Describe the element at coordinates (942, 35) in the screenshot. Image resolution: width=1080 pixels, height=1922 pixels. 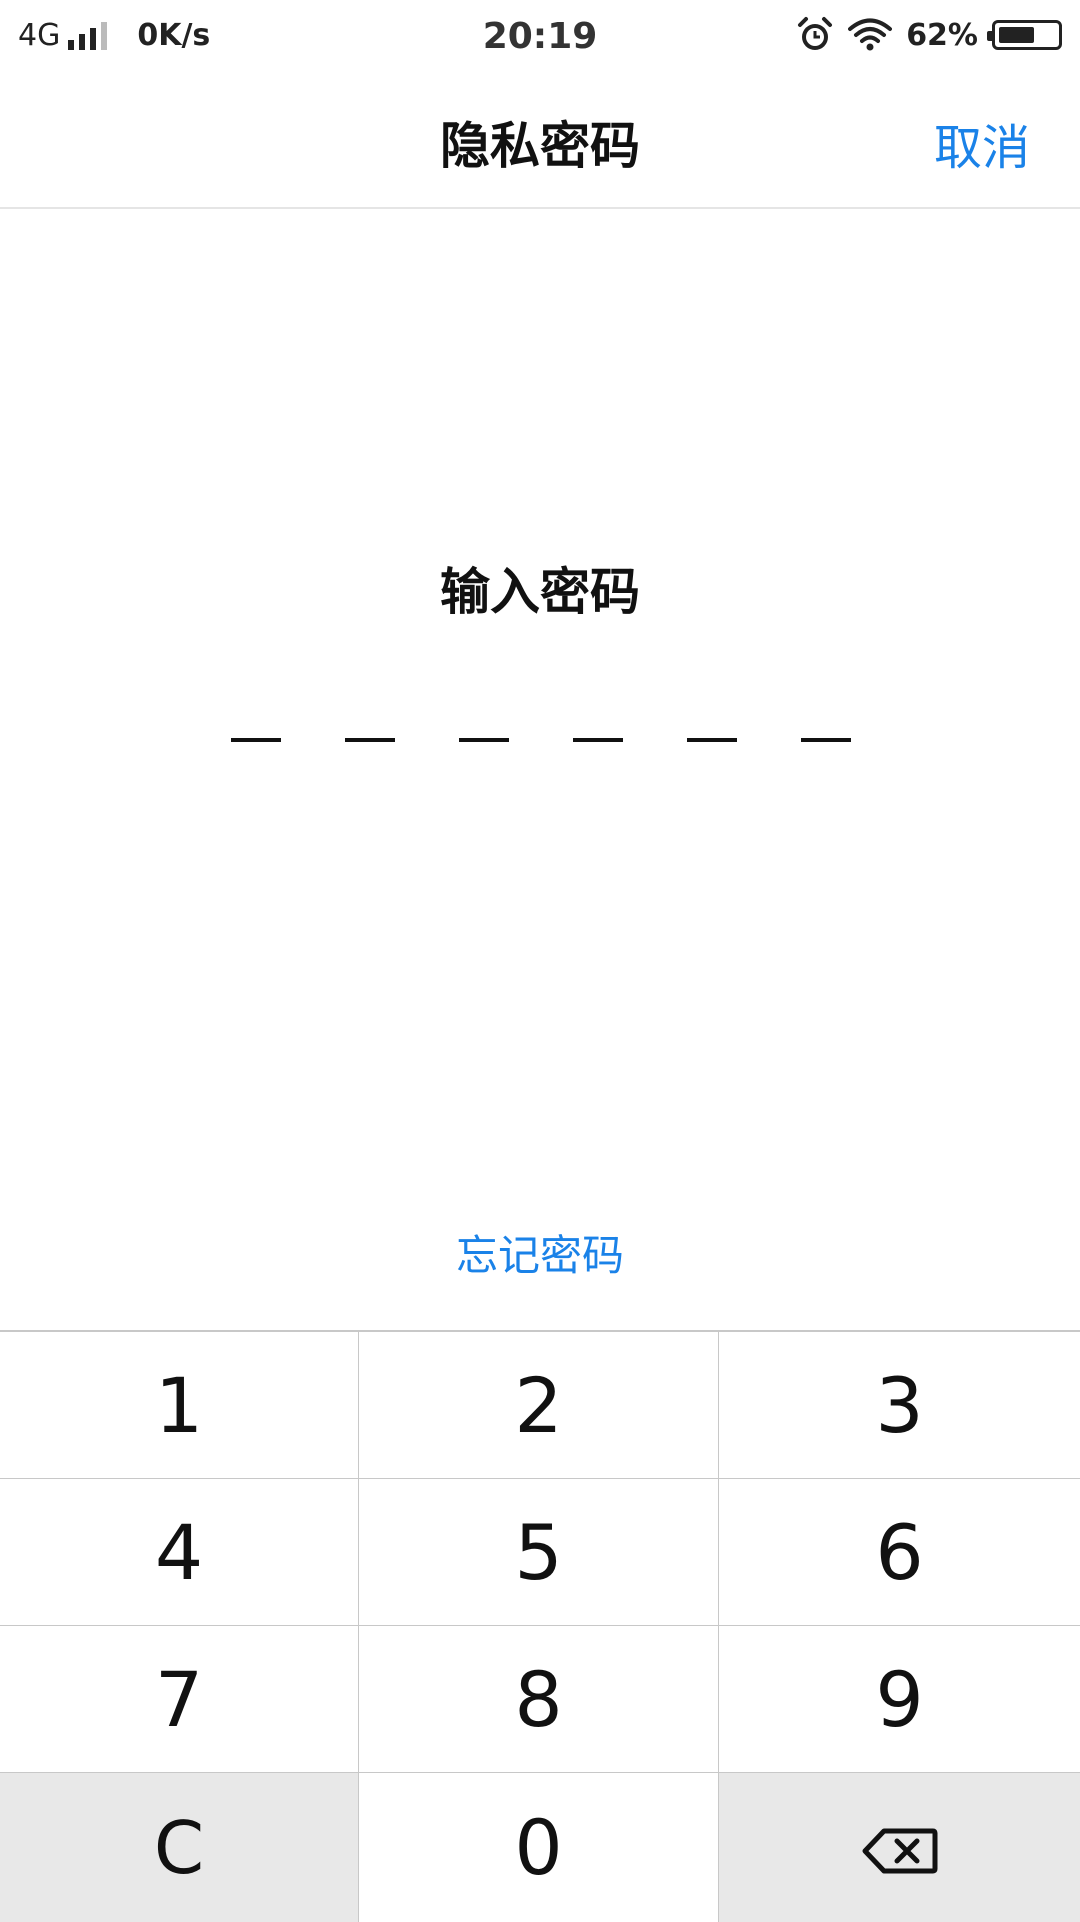
I see `battery-percent: 62%` at that location.